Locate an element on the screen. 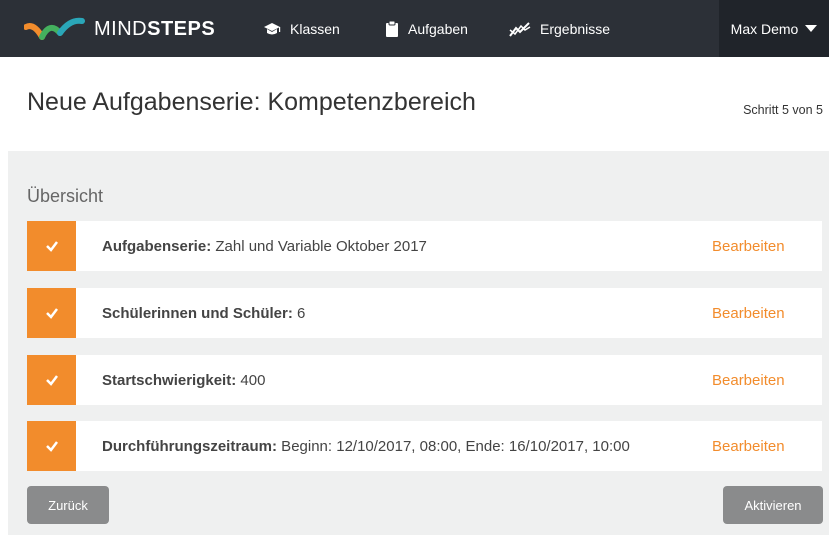 The height and width of the screenshot is (535, 829). brand-name-part2: STEPS is located at coordinates (181, 28).